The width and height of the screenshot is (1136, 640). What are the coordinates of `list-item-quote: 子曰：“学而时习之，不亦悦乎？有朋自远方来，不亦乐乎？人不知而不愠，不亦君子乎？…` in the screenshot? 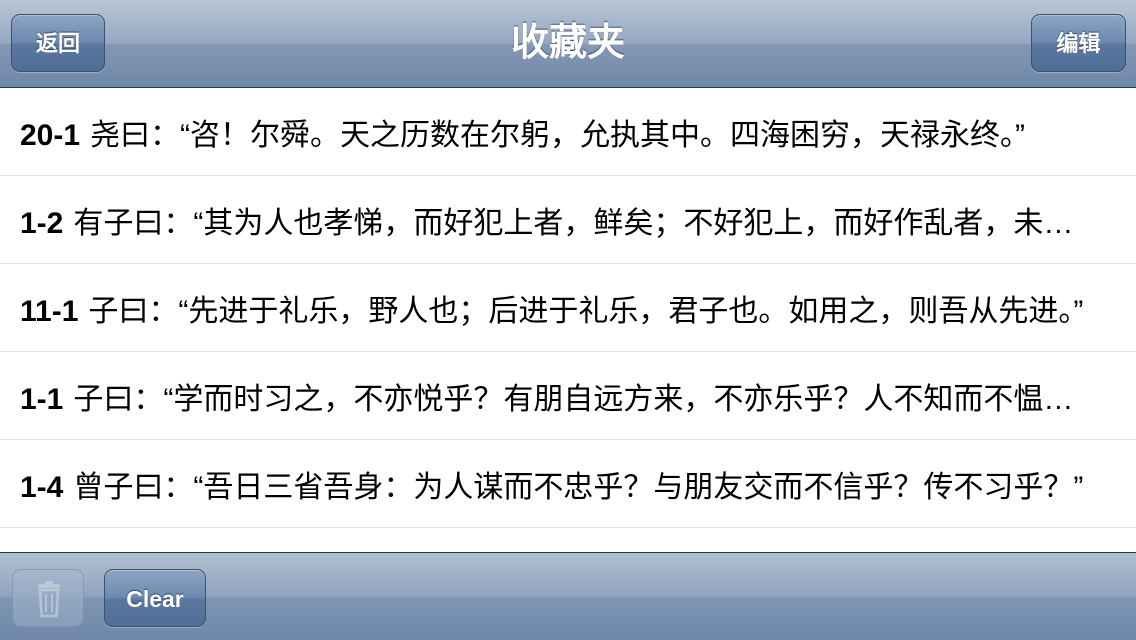 It's located at (587, 399).